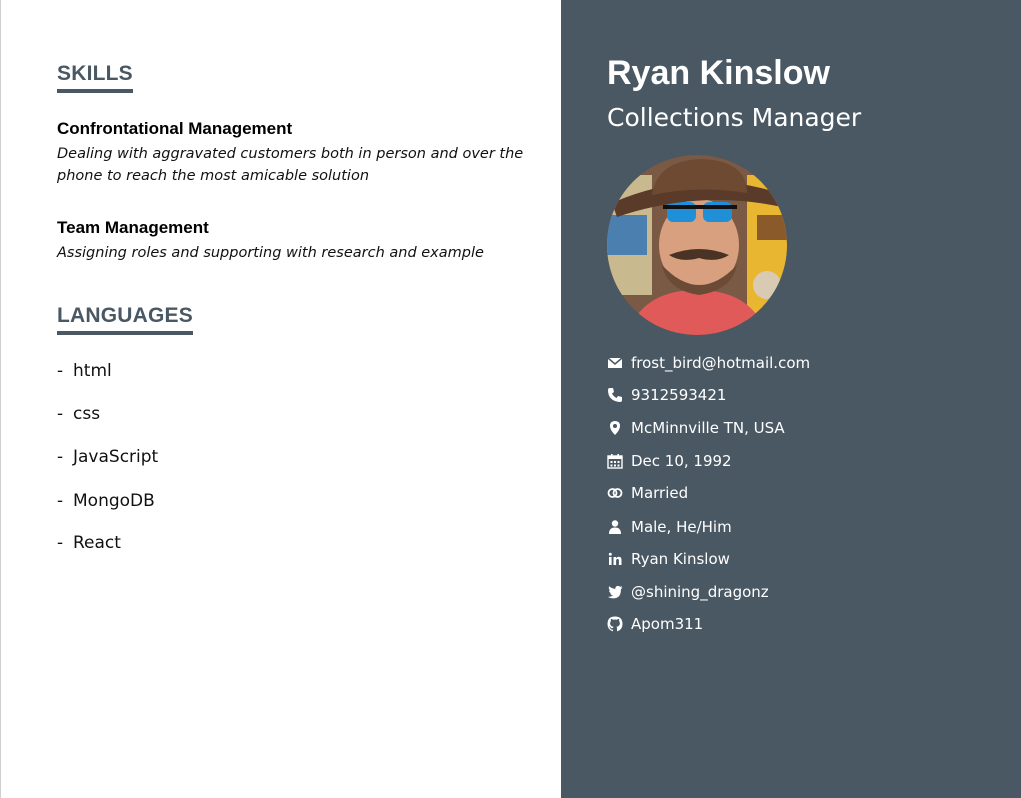  Describe the element at coordinates (114, 501) in the screenshot. I see `language-label: MongoDB` at that location.